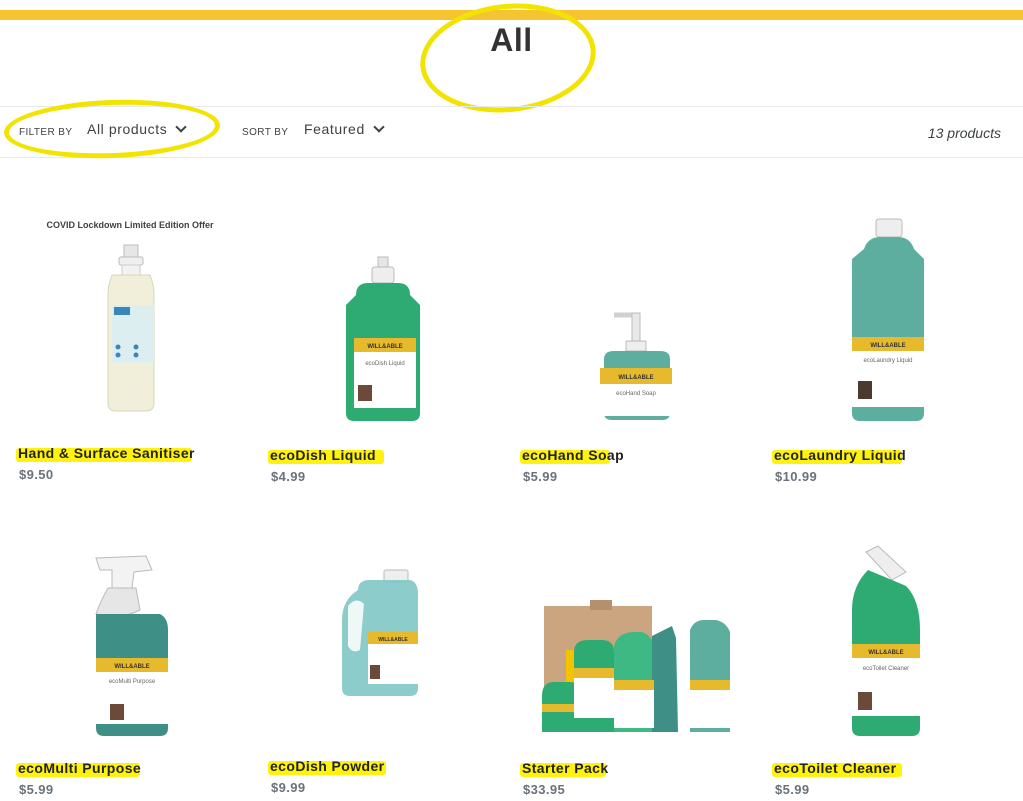 This screenshot has height=801, width=1023. I want to click on product-price: $9.50, so click(36, 474).